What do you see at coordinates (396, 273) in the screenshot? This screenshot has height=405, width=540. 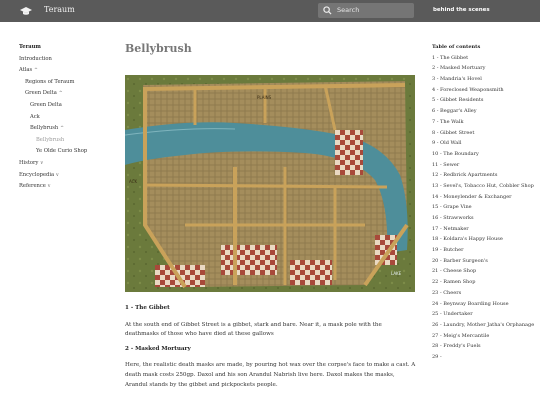 I see `map-label-lake: LAKE` at bounding box center [396, 273].